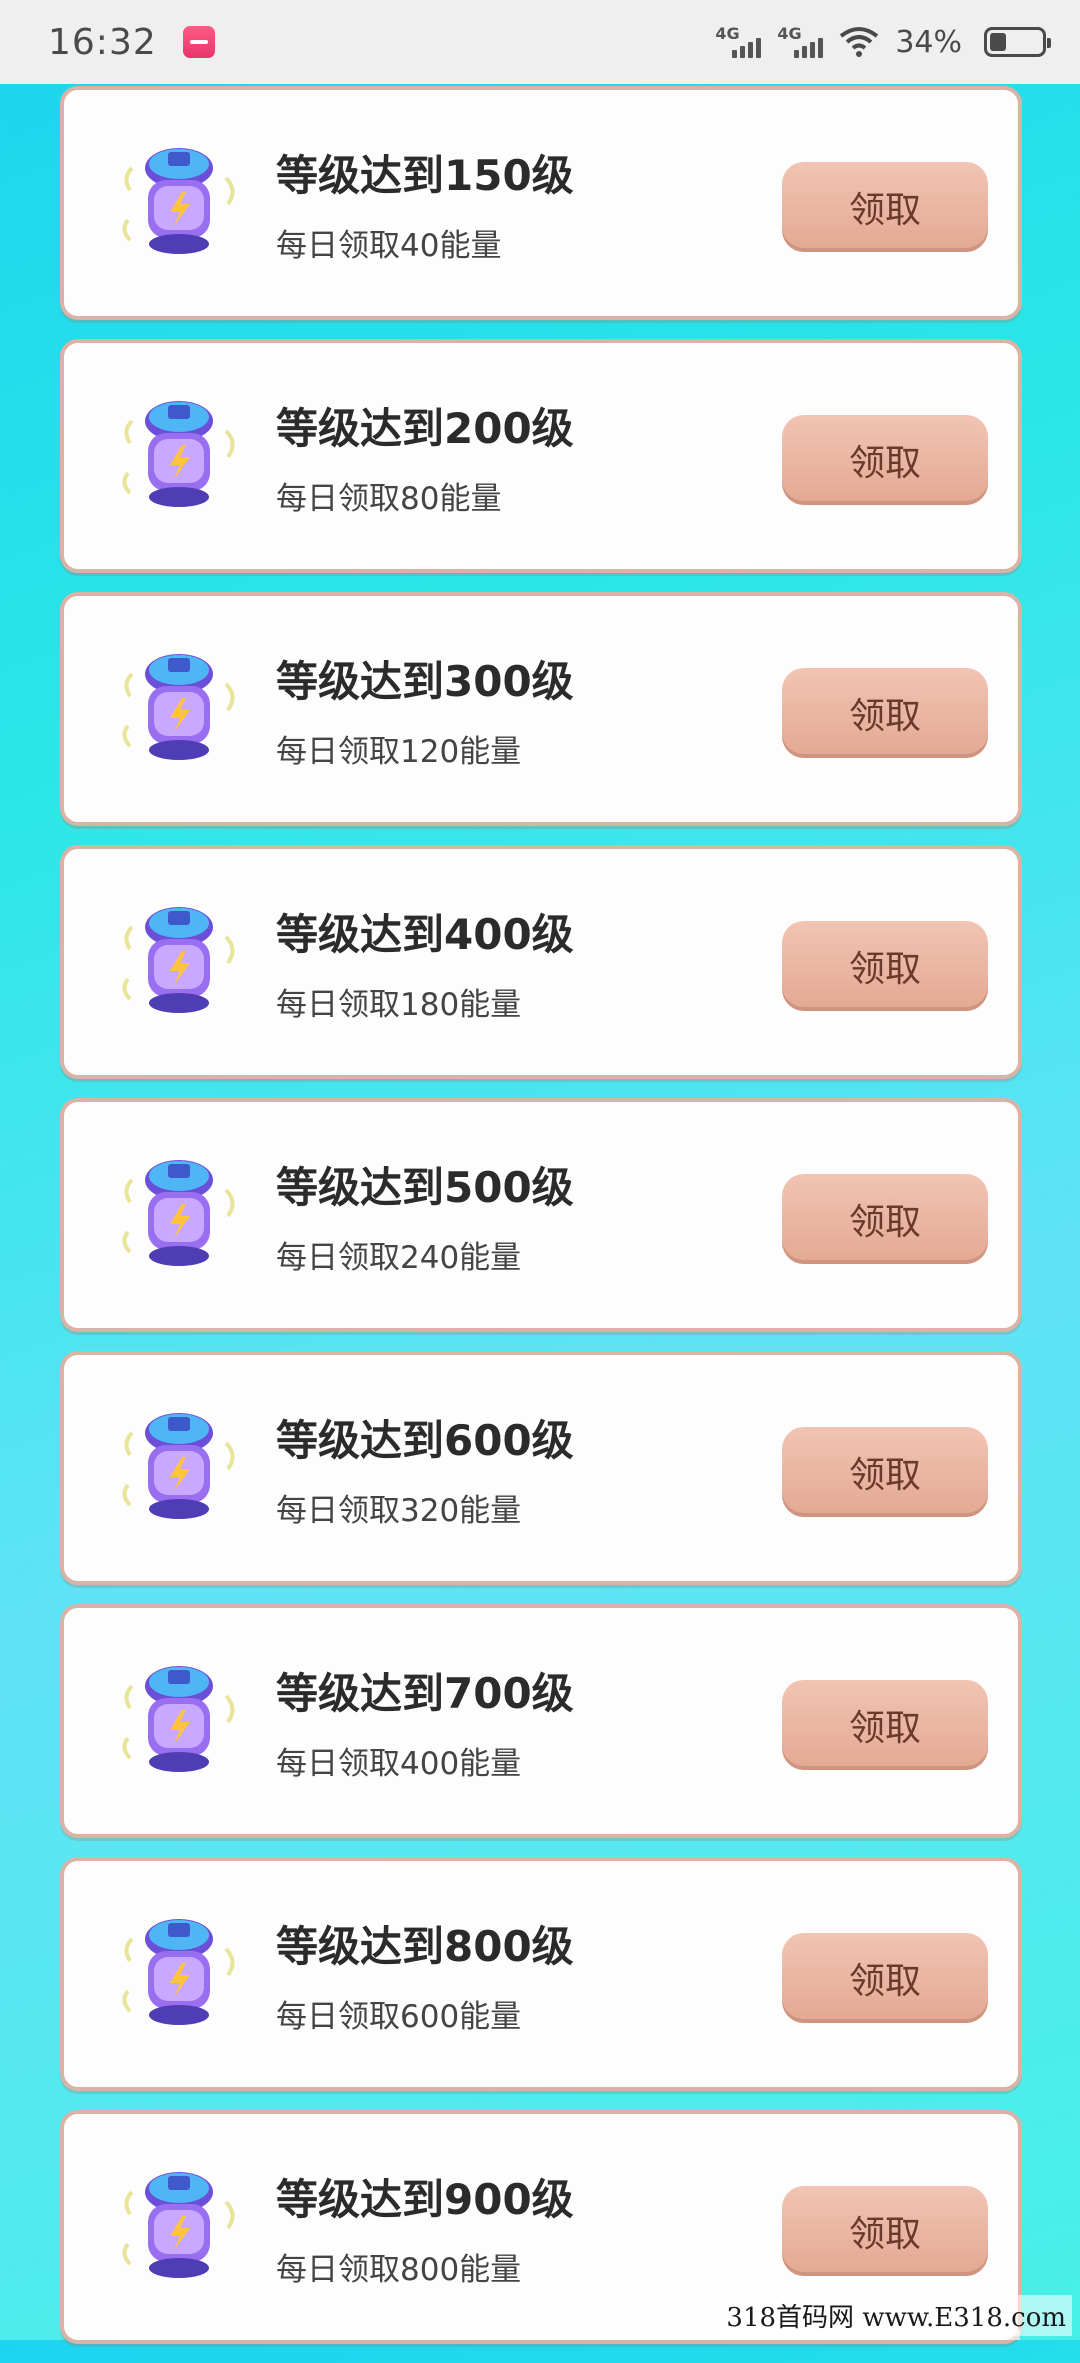 The width and height of the screenshot is (1080, 2363). What do you see at coordinates (541, 1468) in the screenshot?
I see `reward-card: 等级达到600级 每日领取320能量 领取` at bounding box center [541, 1468].